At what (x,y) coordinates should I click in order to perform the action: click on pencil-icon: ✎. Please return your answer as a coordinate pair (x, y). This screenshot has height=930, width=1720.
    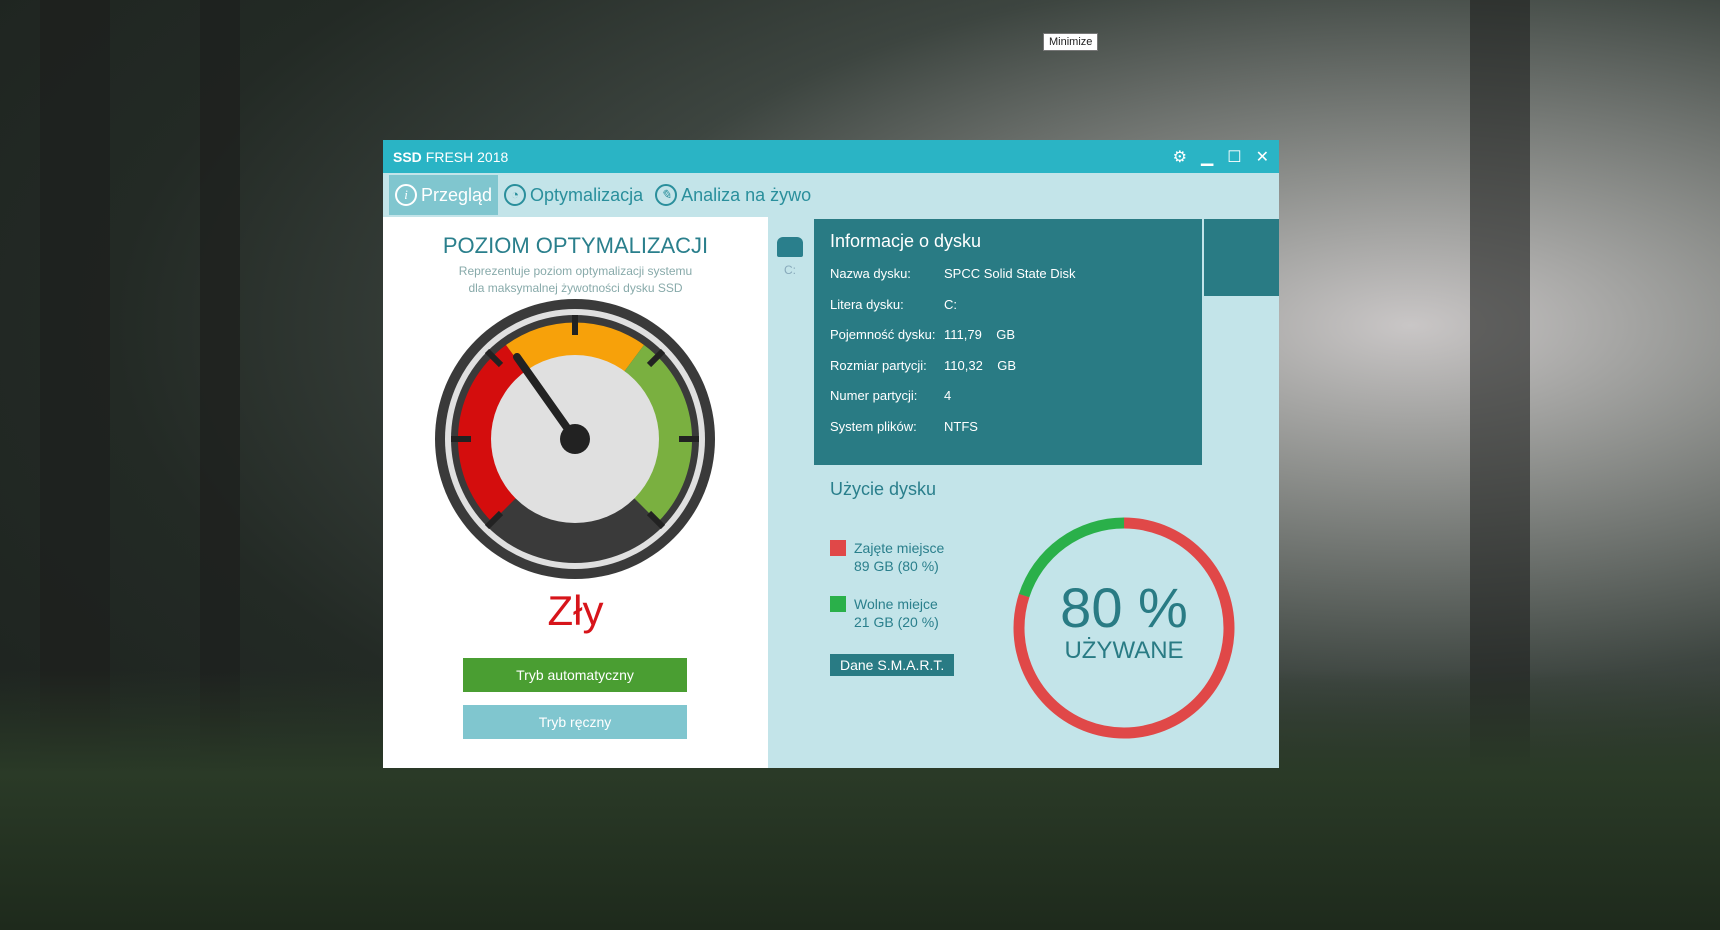
    Looking at the image, I should click on (666, 195).